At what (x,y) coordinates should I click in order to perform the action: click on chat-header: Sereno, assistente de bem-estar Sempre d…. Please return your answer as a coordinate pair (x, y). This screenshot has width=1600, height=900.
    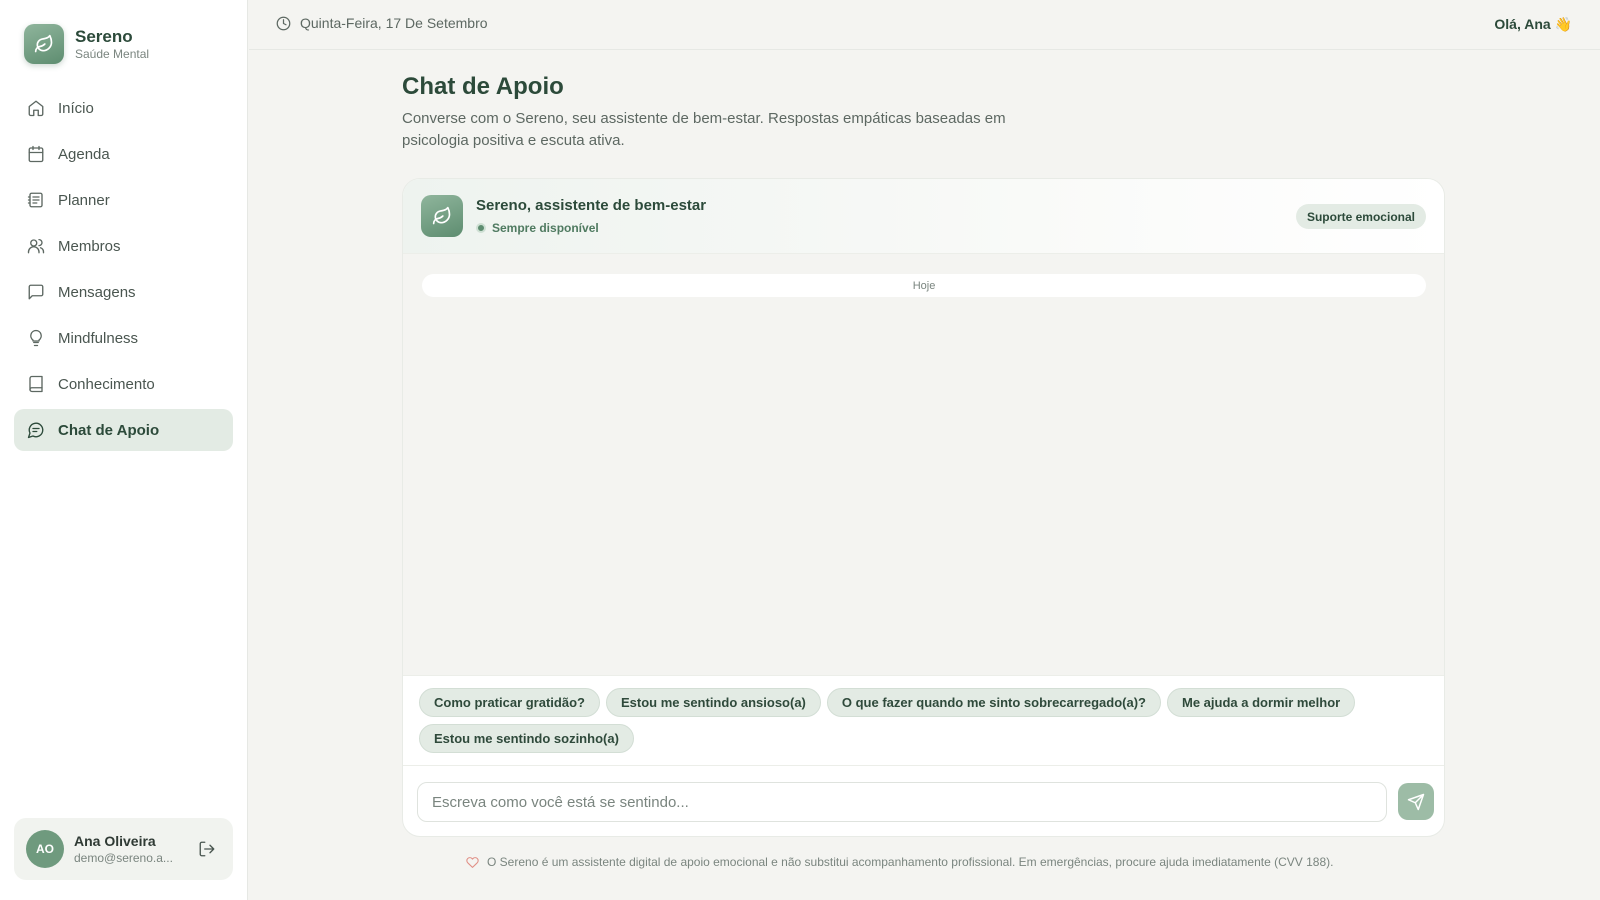
    Looking at the image, I should click on (923, 216).